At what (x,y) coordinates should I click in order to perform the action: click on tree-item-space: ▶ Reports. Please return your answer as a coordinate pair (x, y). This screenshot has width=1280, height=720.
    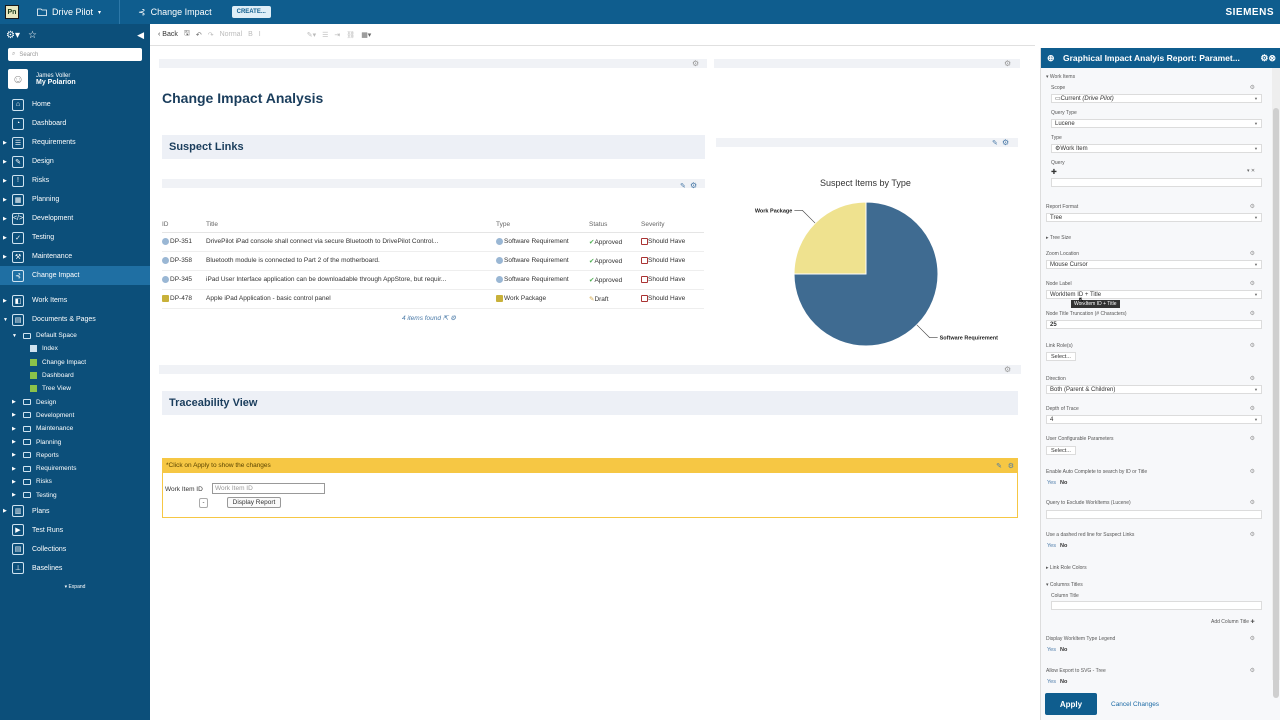
    Looking at the image, I should click on (75, 455).